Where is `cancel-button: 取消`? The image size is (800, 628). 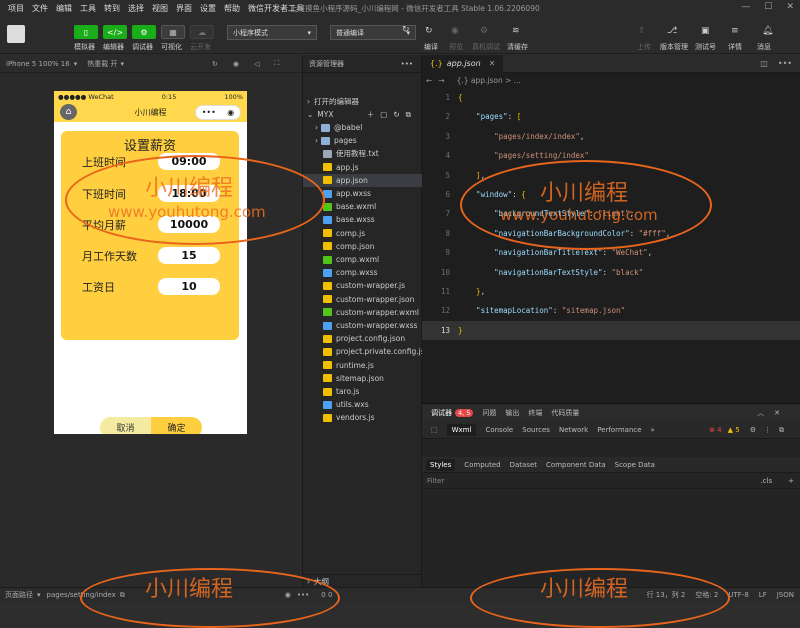 cancel-button: 取消 is located at coordinates (125, 425).